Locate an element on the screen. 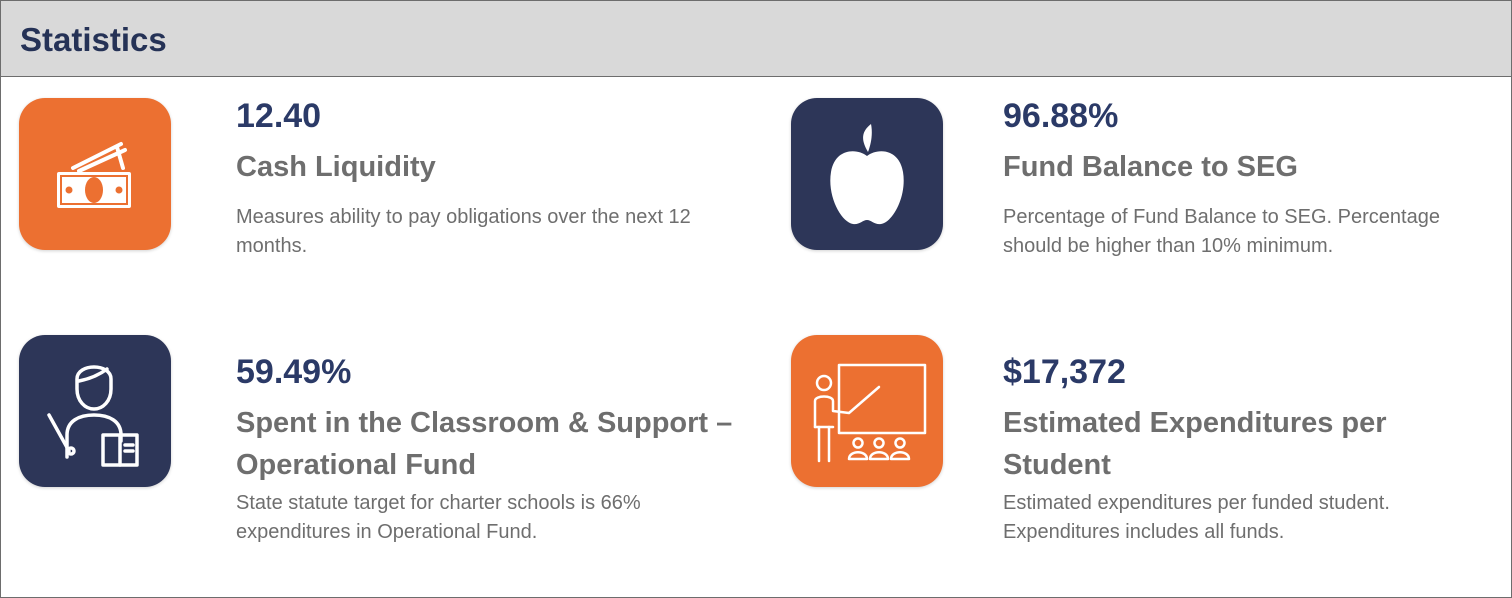 The width and height of the screenshot is (1512, 598). stat-tile-expenditures-per-student is located at coordinates (867, 411).